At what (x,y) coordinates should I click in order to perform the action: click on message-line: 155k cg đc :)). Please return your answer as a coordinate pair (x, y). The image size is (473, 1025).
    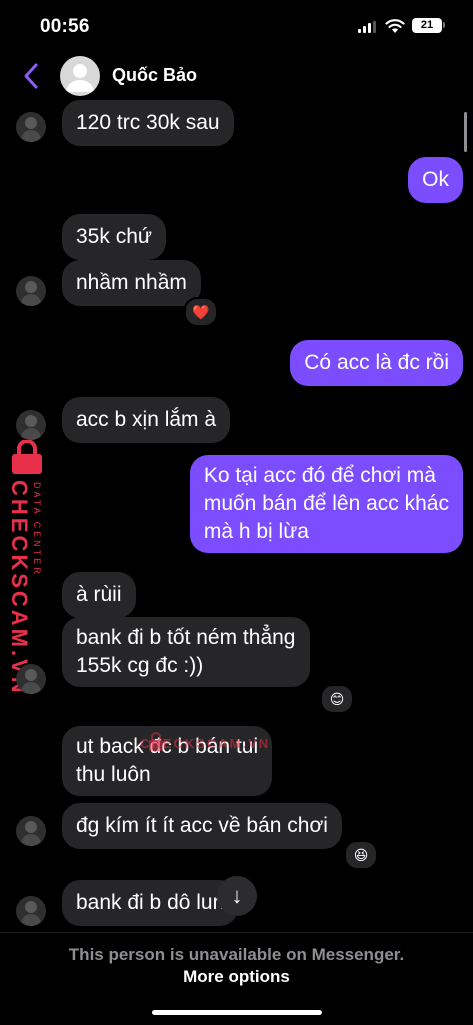
    Looking at the image, I should click on (140, 665).